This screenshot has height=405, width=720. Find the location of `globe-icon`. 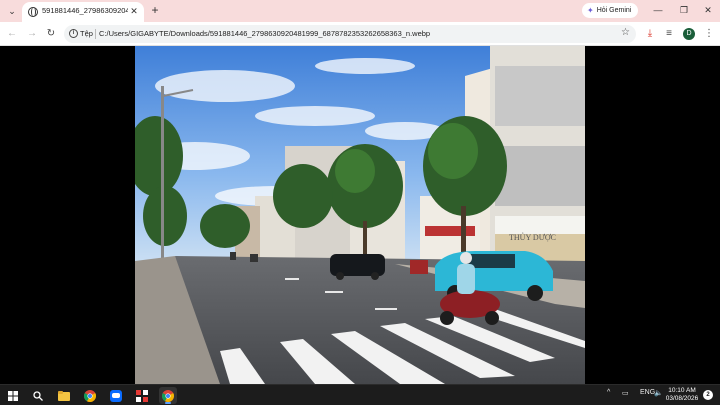

globe-icon is located at coordinates (33, 12).